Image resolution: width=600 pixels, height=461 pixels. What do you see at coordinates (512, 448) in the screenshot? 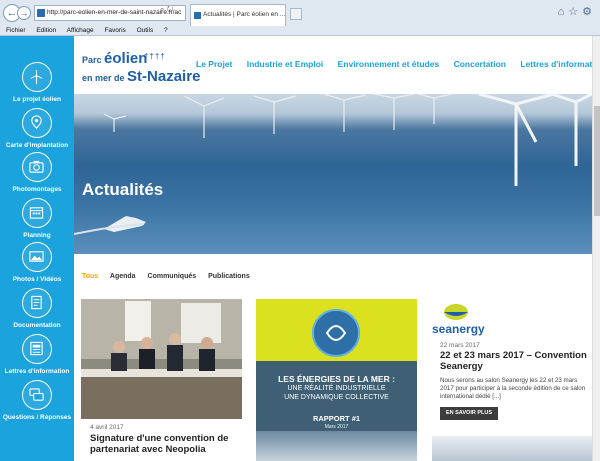
I see `article-image-bottom` at bounding box center [512, 448].